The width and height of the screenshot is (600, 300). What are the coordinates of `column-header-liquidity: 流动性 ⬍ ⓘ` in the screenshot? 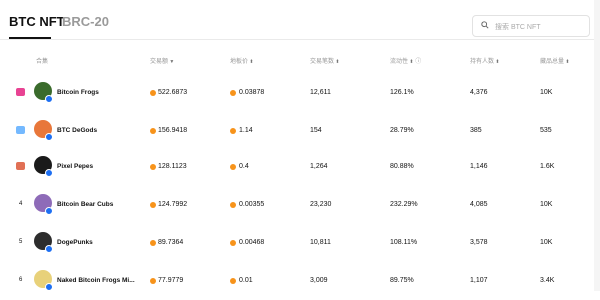 It's located at (405, 60).